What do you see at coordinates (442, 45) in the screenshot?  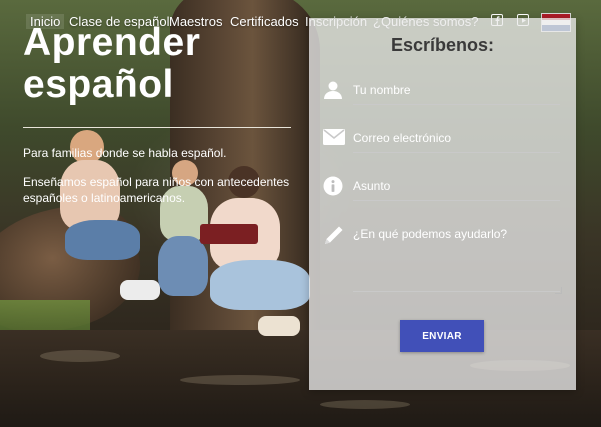 I see `form-title: Escríbenos:` at bounding box center [442, 45].